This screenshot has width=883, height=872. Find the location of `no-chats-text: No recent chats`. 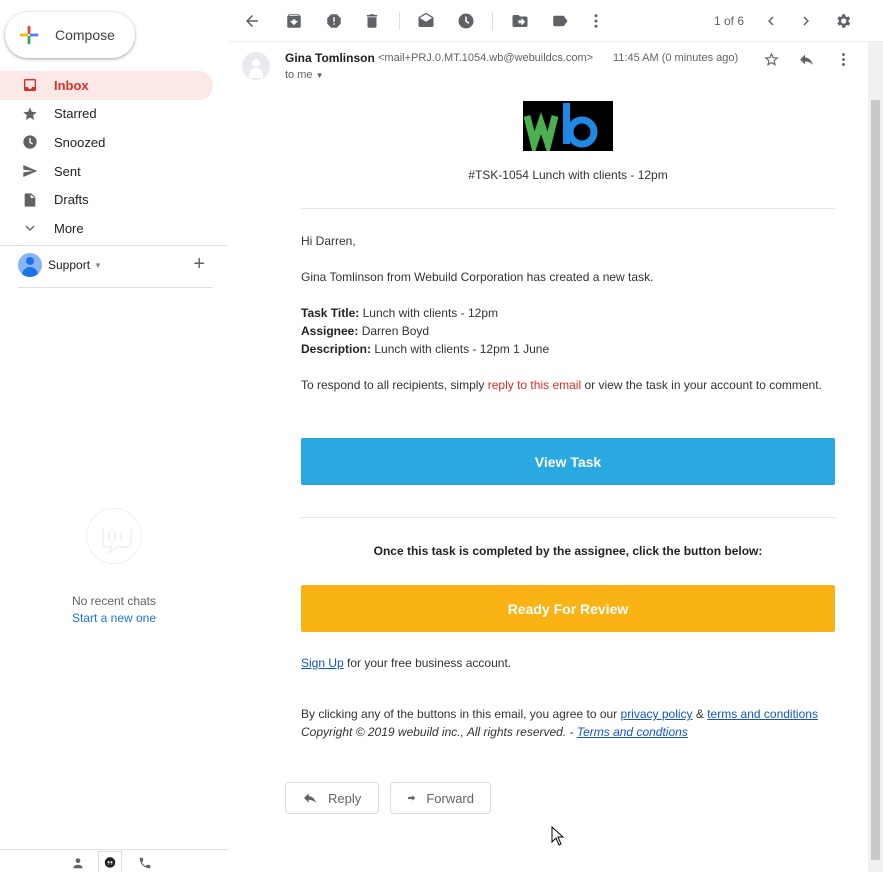

no-chats-text: No recent chats is located at coordinates (114, 601).